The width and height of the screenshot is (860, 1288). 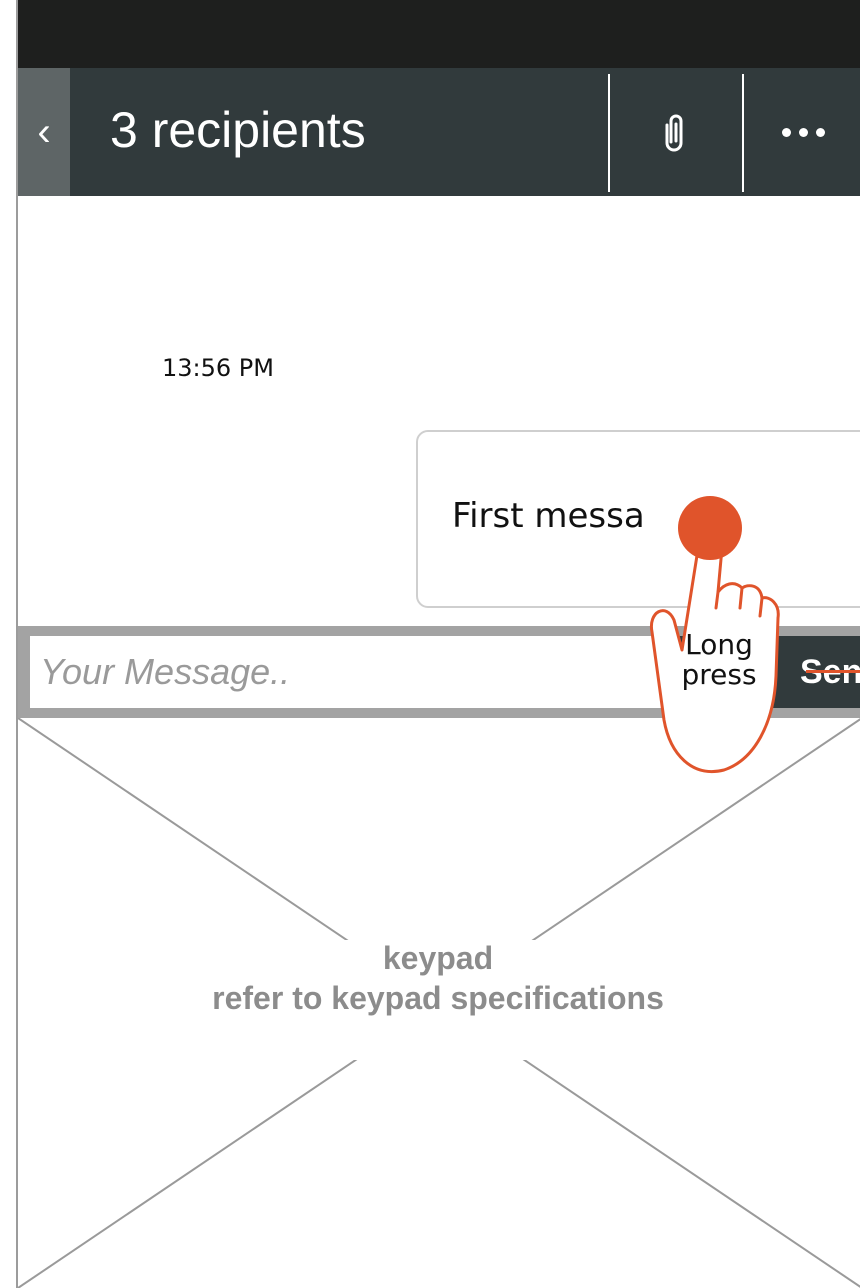 What do you see at coordinates (548, 516) in the screenshot?
I see `message-text: First messa` at bounding box center [548, 516].